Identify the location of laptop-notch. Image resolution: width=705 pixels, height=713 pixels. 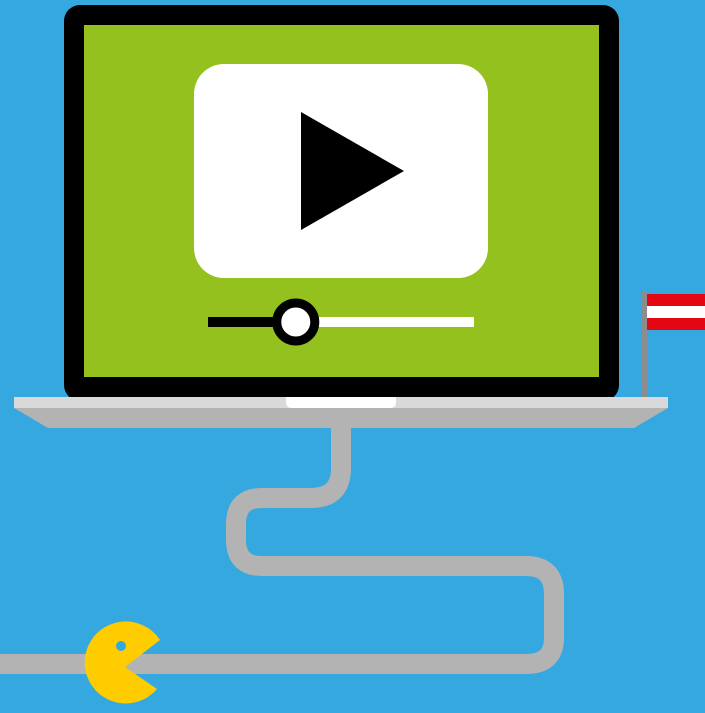
(341, 402).